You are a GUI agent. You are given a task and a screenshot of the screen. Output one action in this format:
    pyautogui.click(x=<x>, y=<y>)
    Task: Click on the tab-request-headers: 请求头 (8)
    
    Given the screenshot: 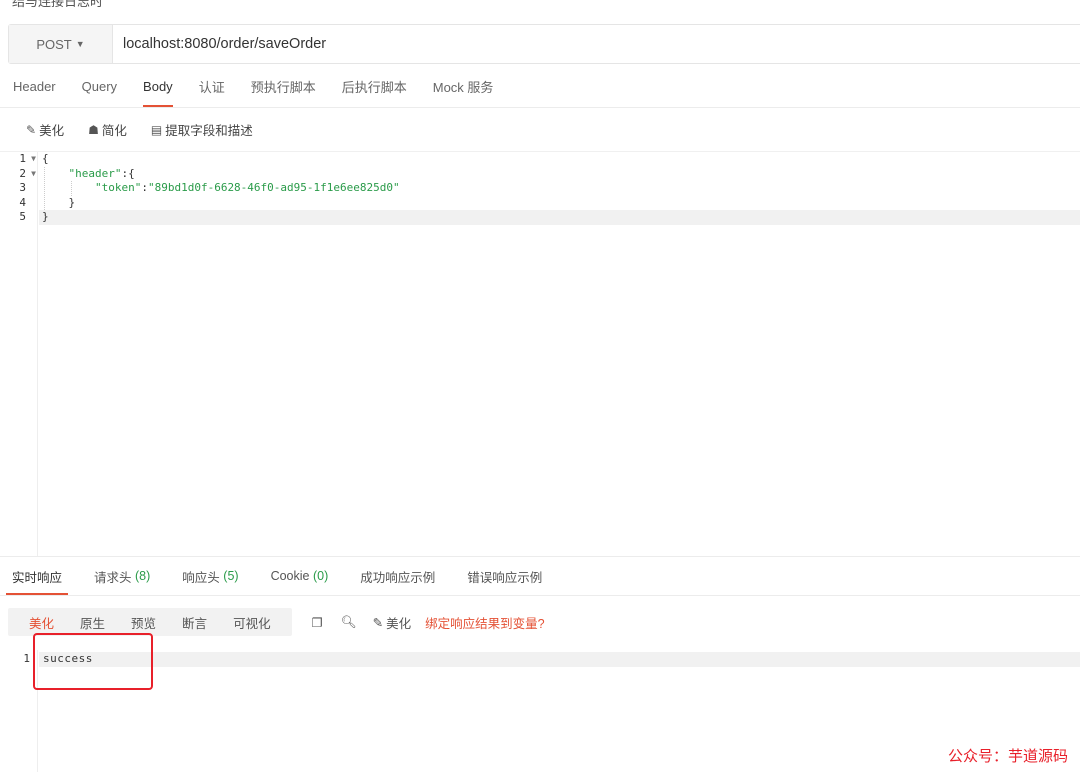 What is the action you would take?
    pyautogui.click(x=122, y=576)
    